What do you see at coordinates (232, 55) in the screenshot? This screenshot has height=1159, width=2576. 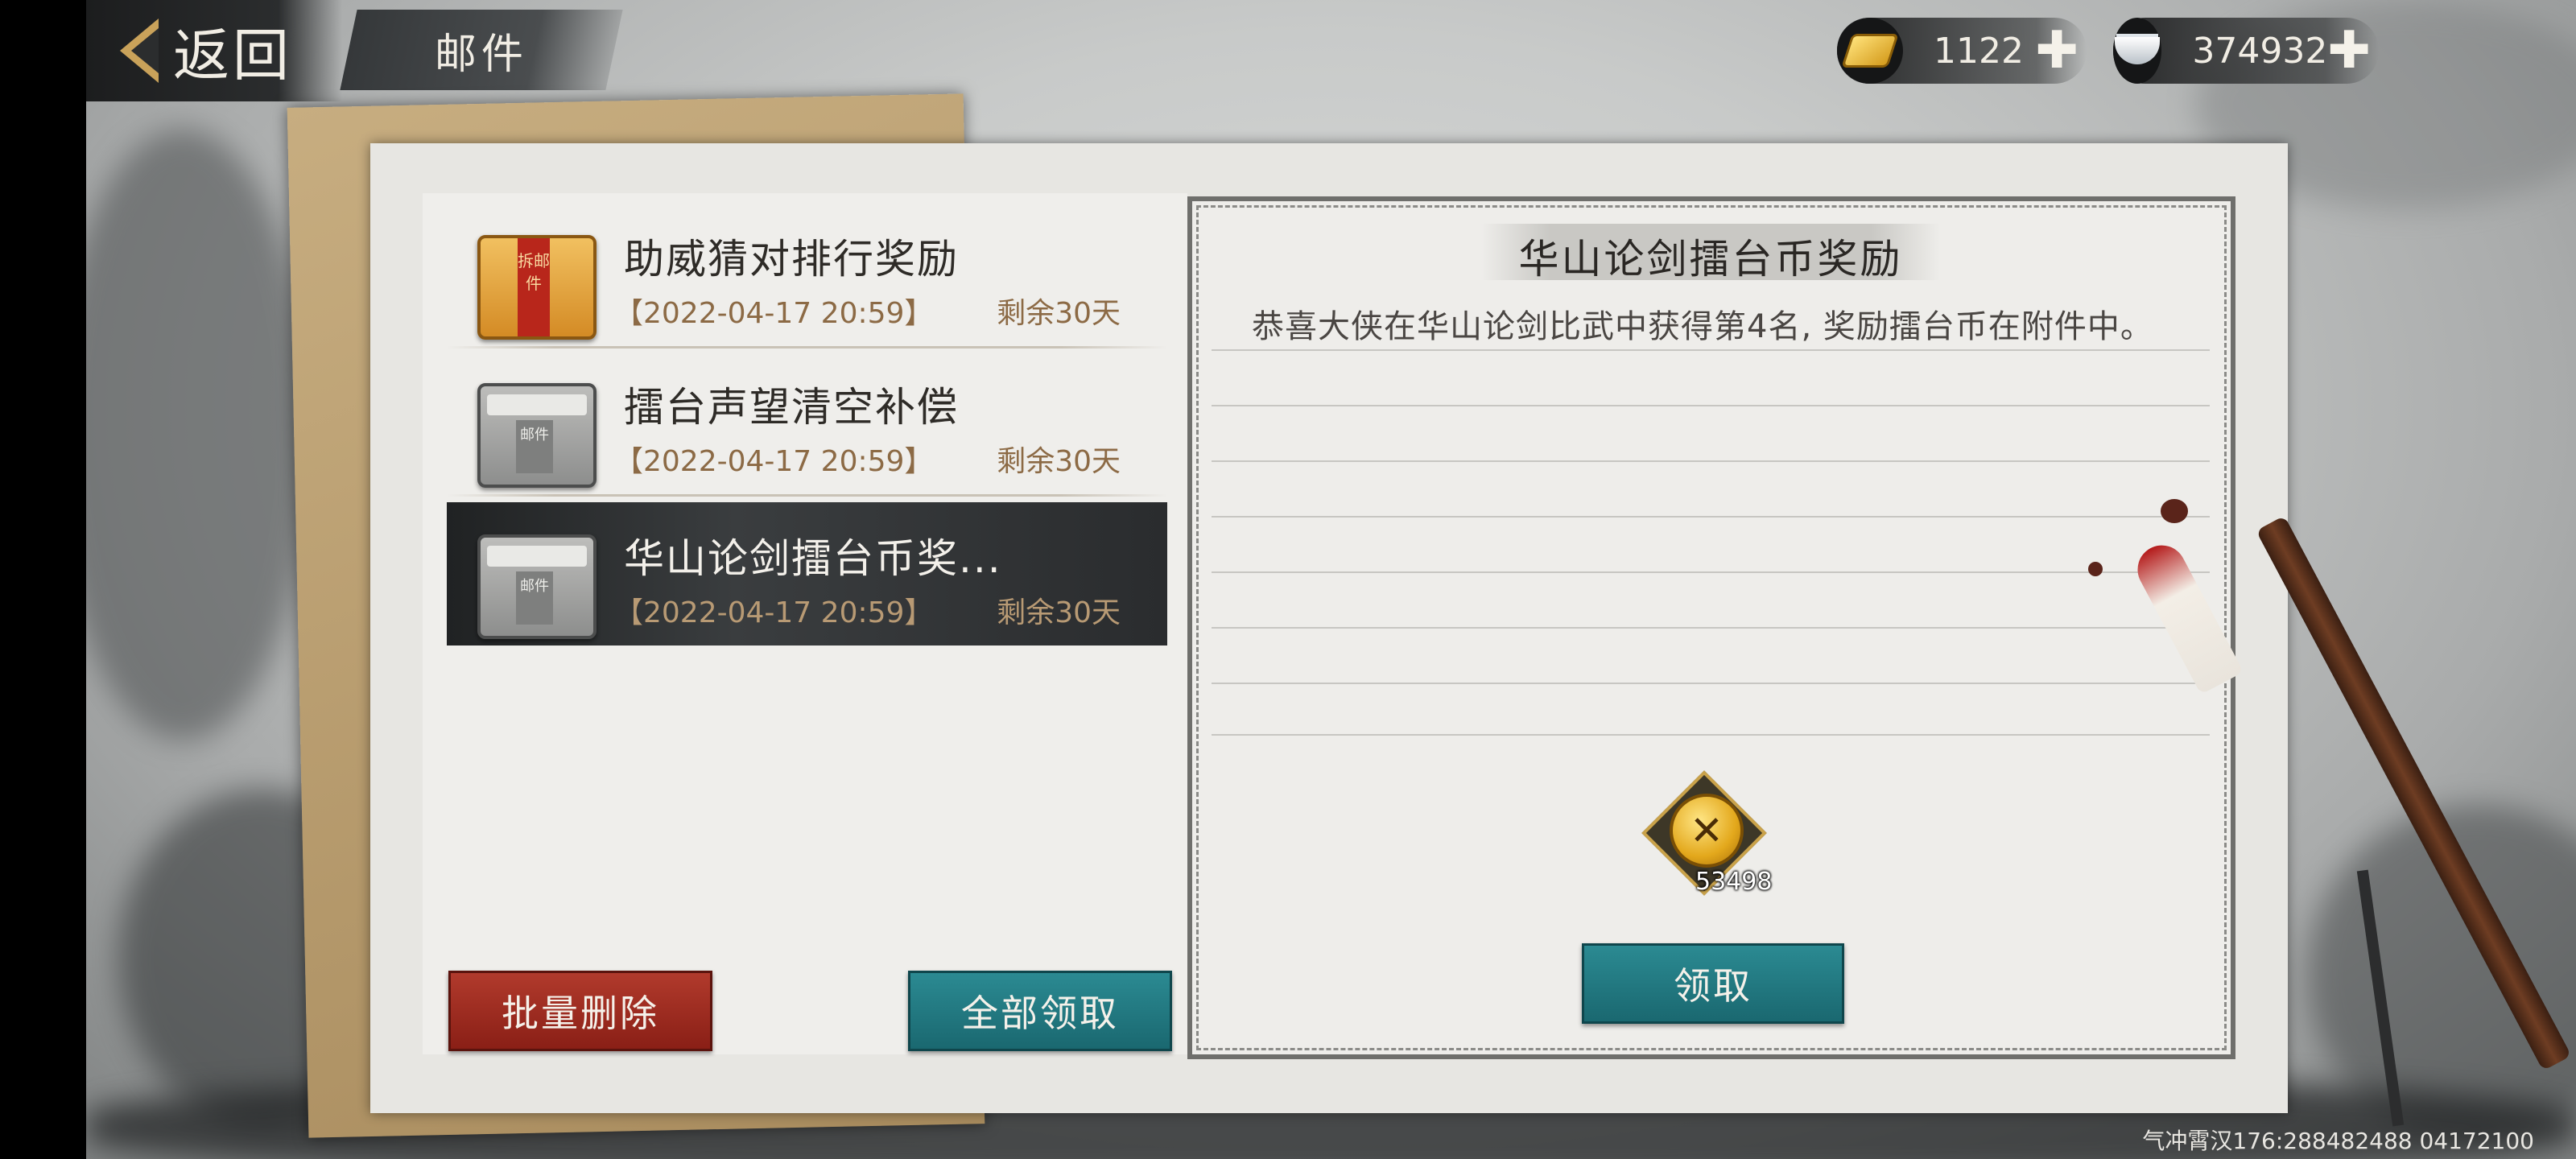 I see `back-label: 返回` at bounding box center [232, 55].